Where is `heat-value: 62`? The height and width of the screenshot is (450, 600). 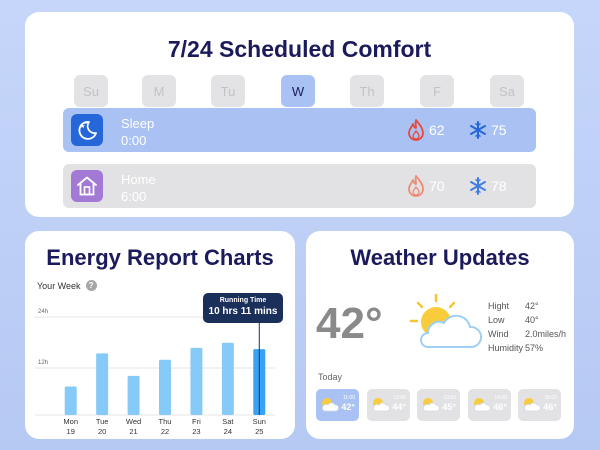
heat-value: 62 is located at coordinates (437, 130).